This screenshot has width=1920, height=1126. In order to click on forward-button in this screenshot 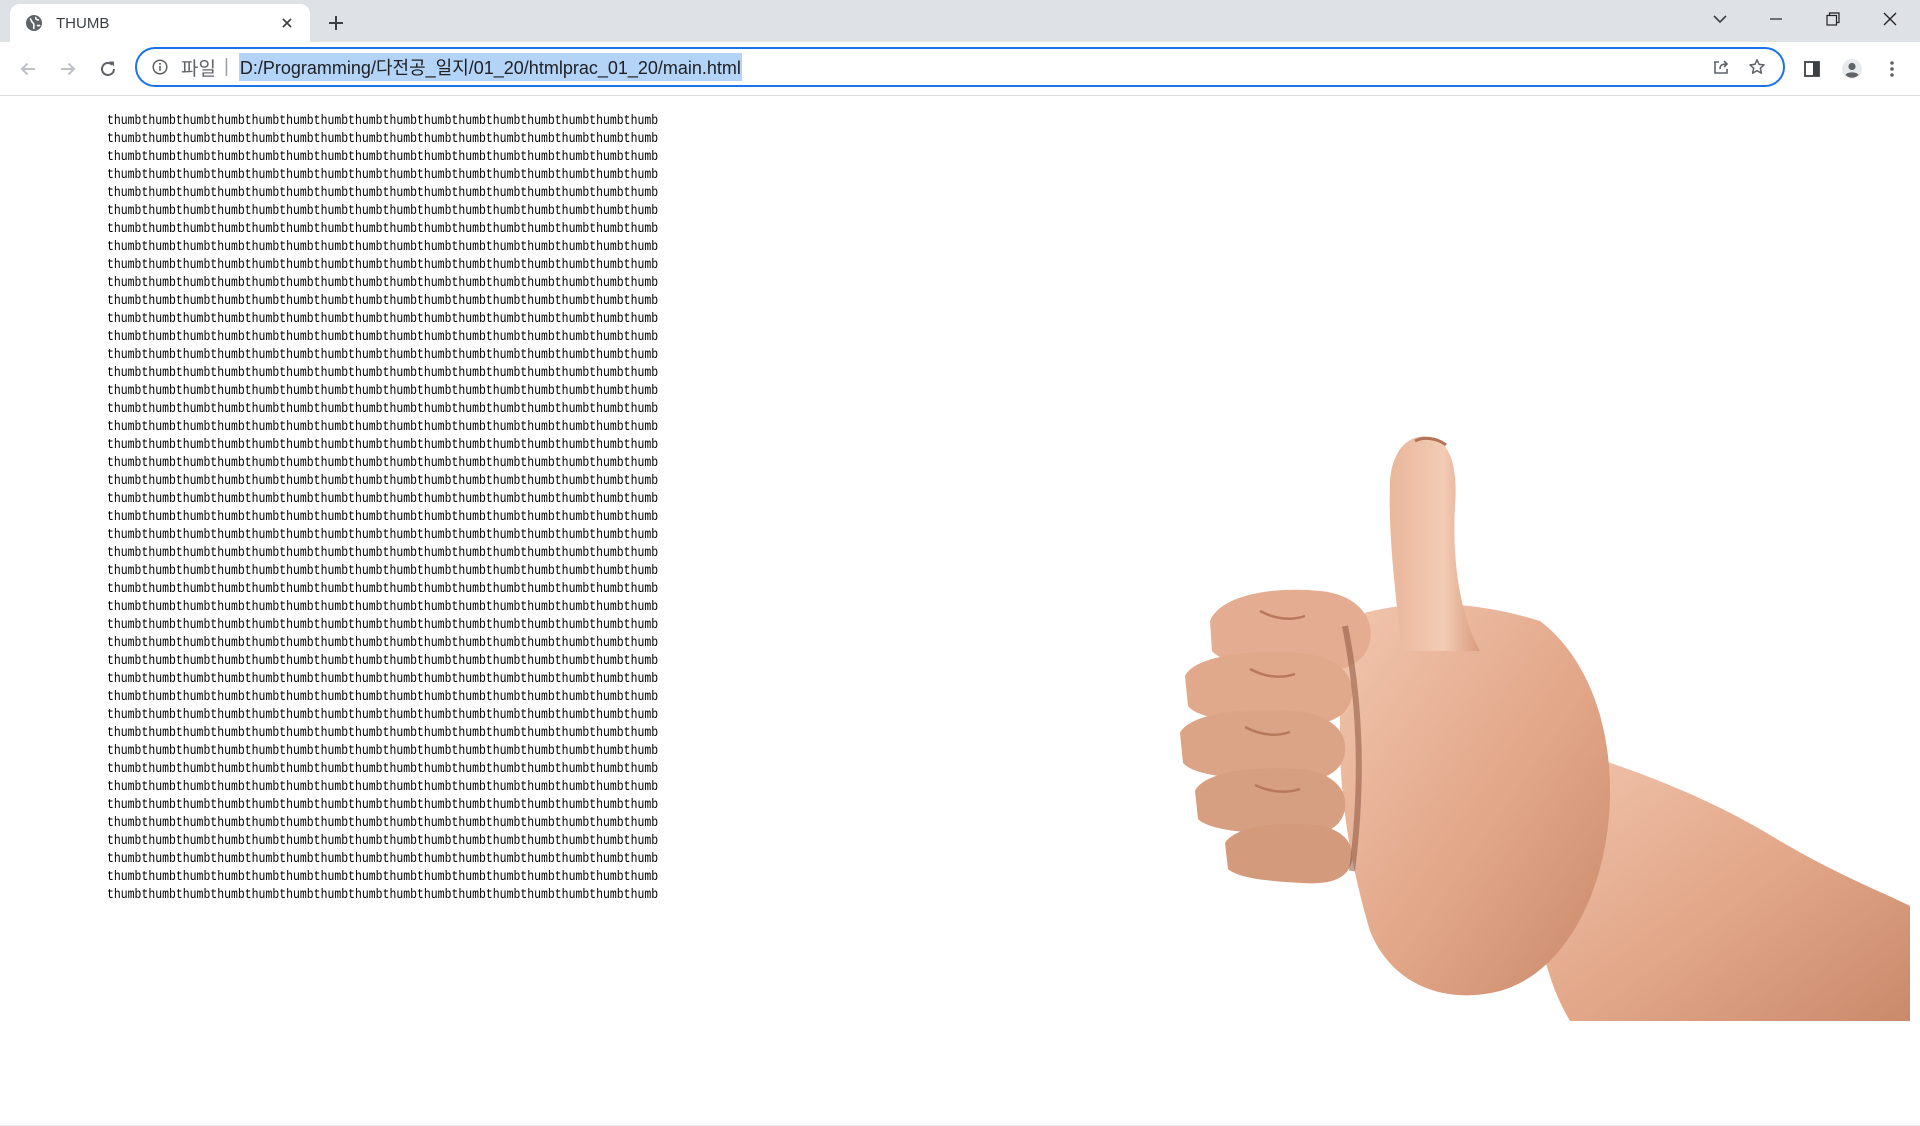, I will do `click(68, 69)`.